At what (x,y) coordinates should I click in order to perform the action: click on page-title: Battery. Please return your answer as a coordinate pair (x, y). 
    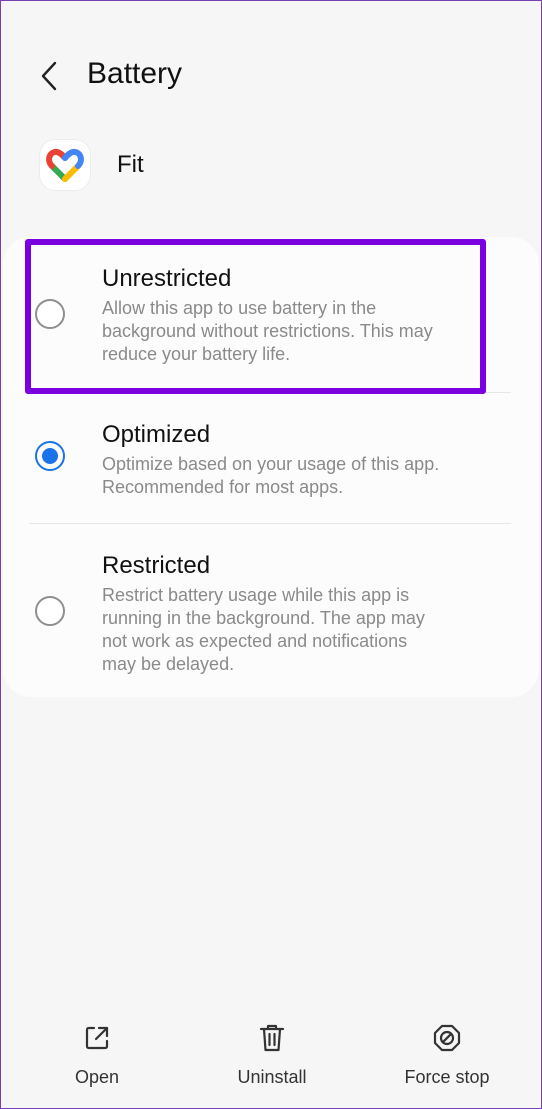
    Looking at the image, I should click on (135, 73).